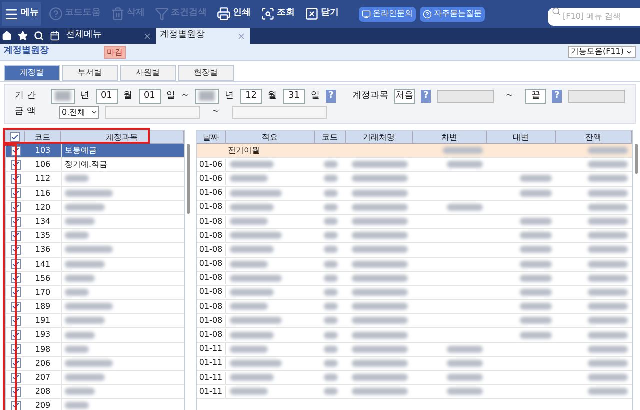 The height and width of the screenshot is (410, 640). I want to click on account-row: 189, so click(95, 307).